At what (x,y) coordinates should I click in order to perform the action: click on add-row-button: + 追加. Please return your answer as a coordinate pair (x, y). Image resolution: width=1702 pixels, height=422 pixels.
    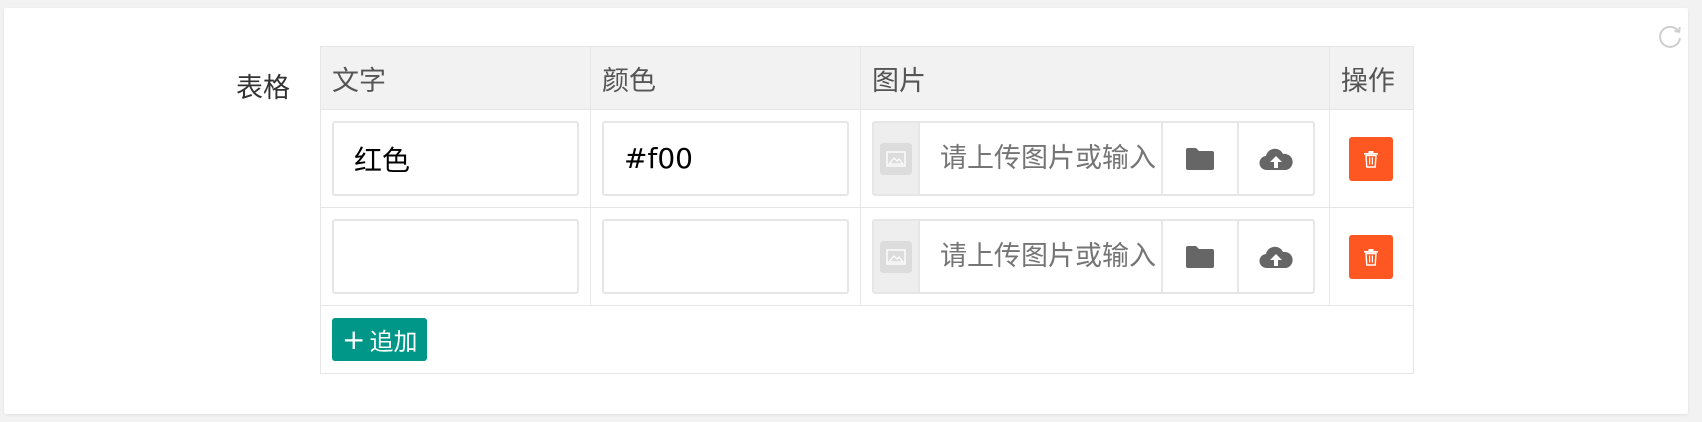
    Looking at the image, I should click on (380, 339).